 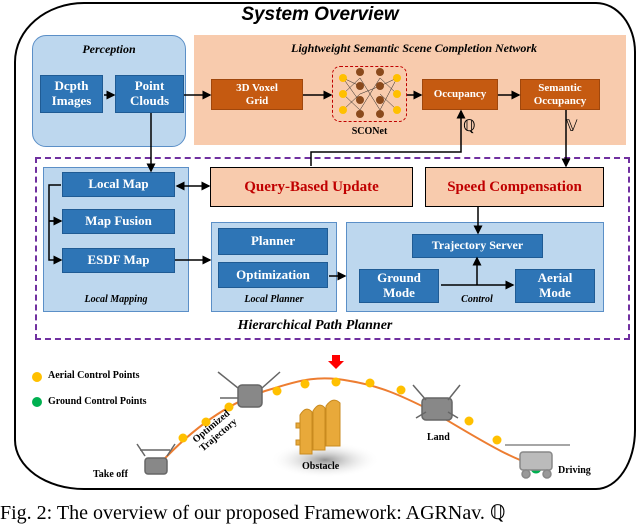 What do you see at coordinates (156, 459) in the screenshot?
I see `drone-takeoff-icon` at bounding box center [156, 459].